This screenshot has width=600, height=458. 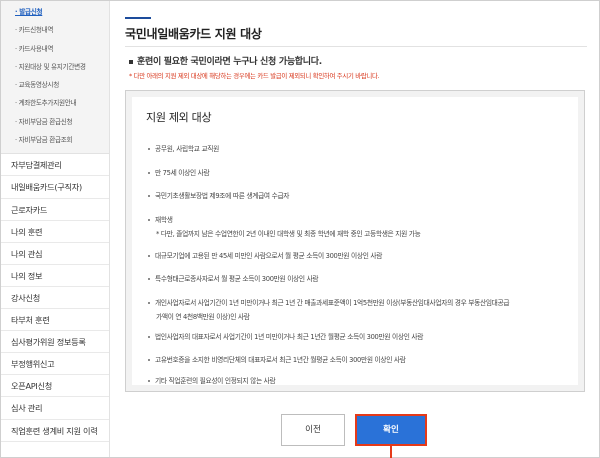 I want to click on square-bullet-icon, so click(x=131, y=61).